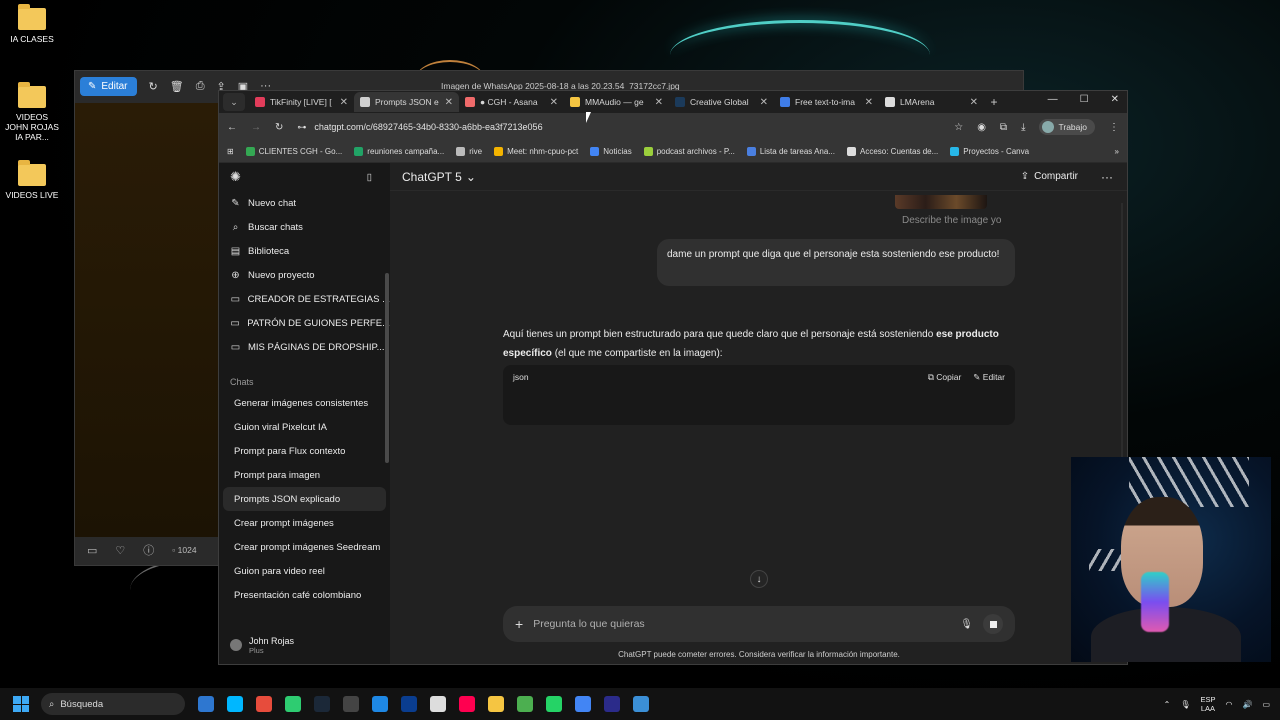 This screenshot has width=1280, height=720. Describe the element at coordinates (439, 177) in the screenshot. I see `model-selector: ChatGPT 5 ⌄` at that location.